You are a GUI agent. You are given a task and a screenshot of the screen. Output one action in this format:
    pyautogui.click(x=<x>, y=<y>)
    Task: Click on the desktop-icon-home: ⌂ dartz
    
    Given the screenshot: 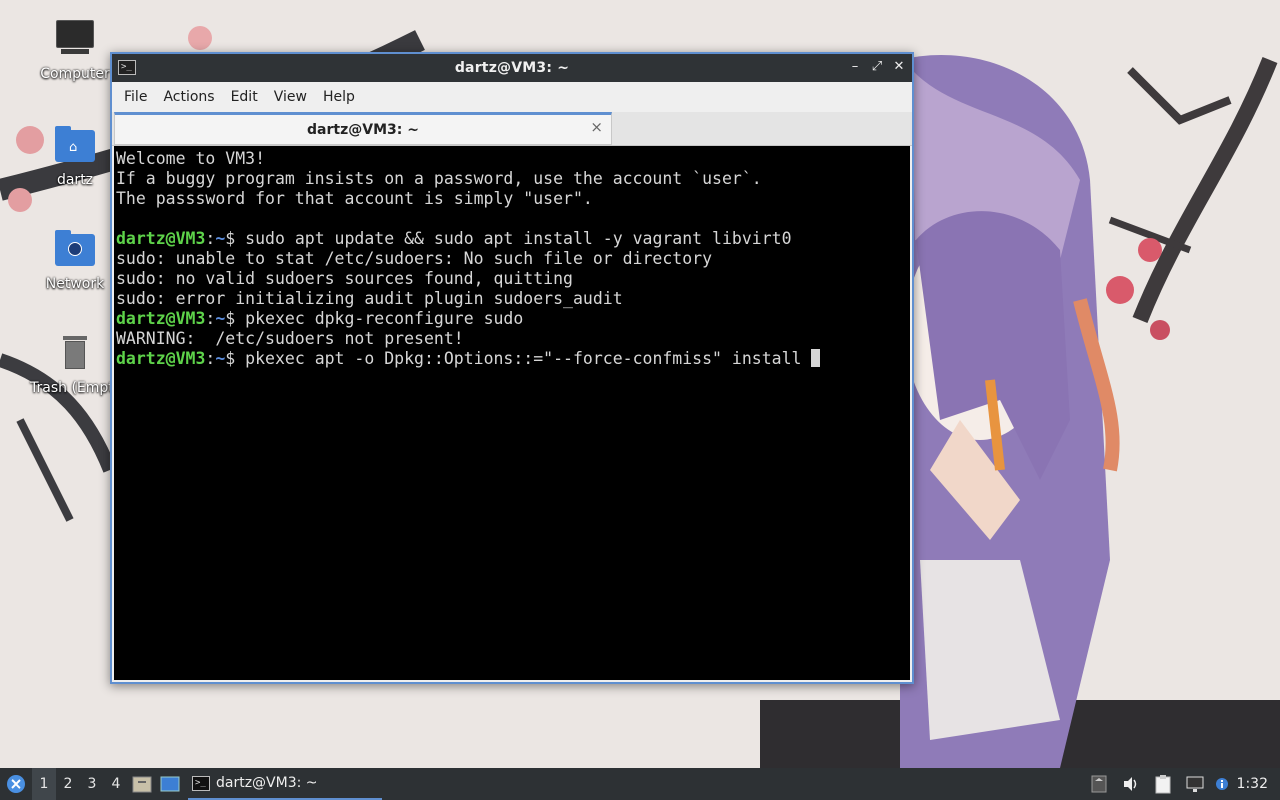 What is the action you would take?
    pyautogui.click(x=75, y=156)
    